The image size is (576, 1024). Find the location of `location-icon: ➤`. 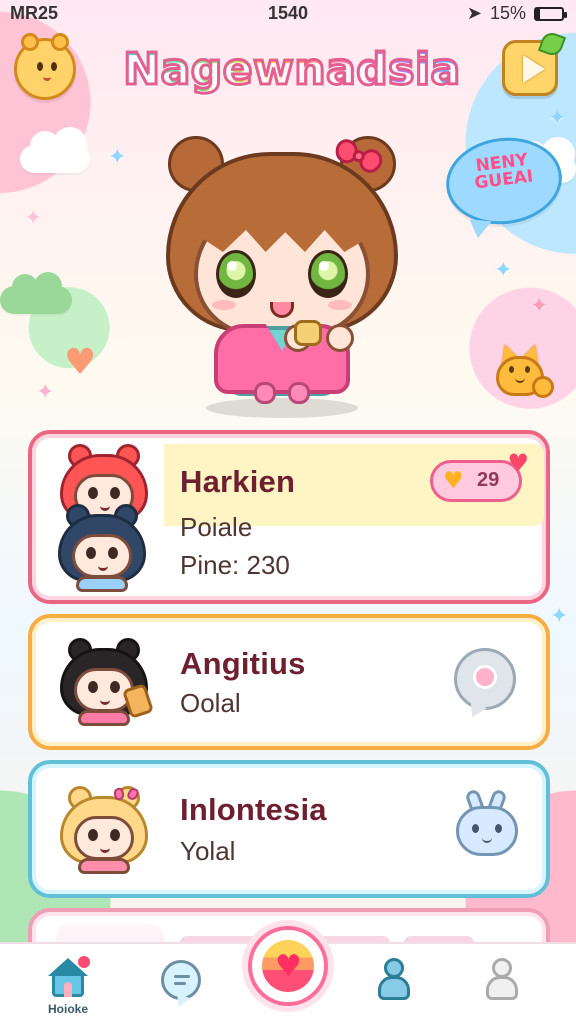

location-icon: ➤ is located at coordinates (474, 13).